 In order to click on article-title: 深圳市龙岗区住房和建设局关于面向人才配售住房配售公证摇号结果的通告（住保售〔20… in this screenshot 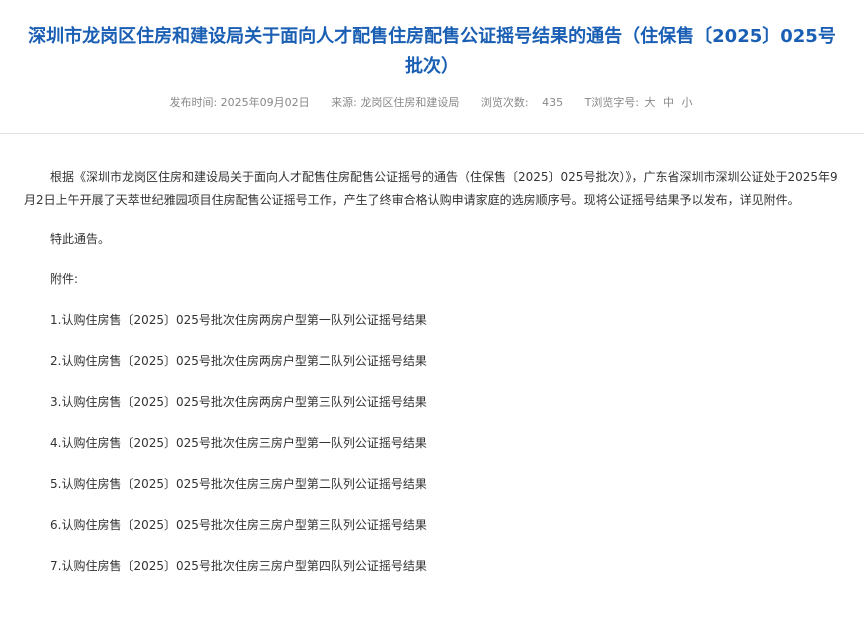, I will do `click(432, 51)`.